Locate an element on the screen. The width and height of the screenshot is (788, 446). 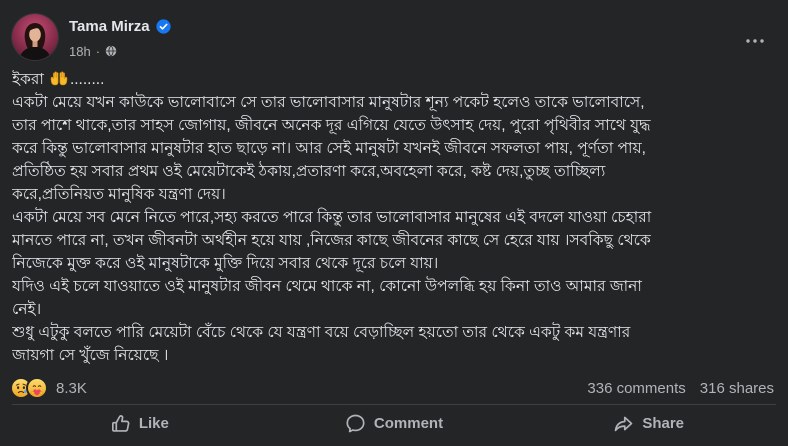
engagement-counts: 336 comments 316 shares is located at coordinates (680, 388).